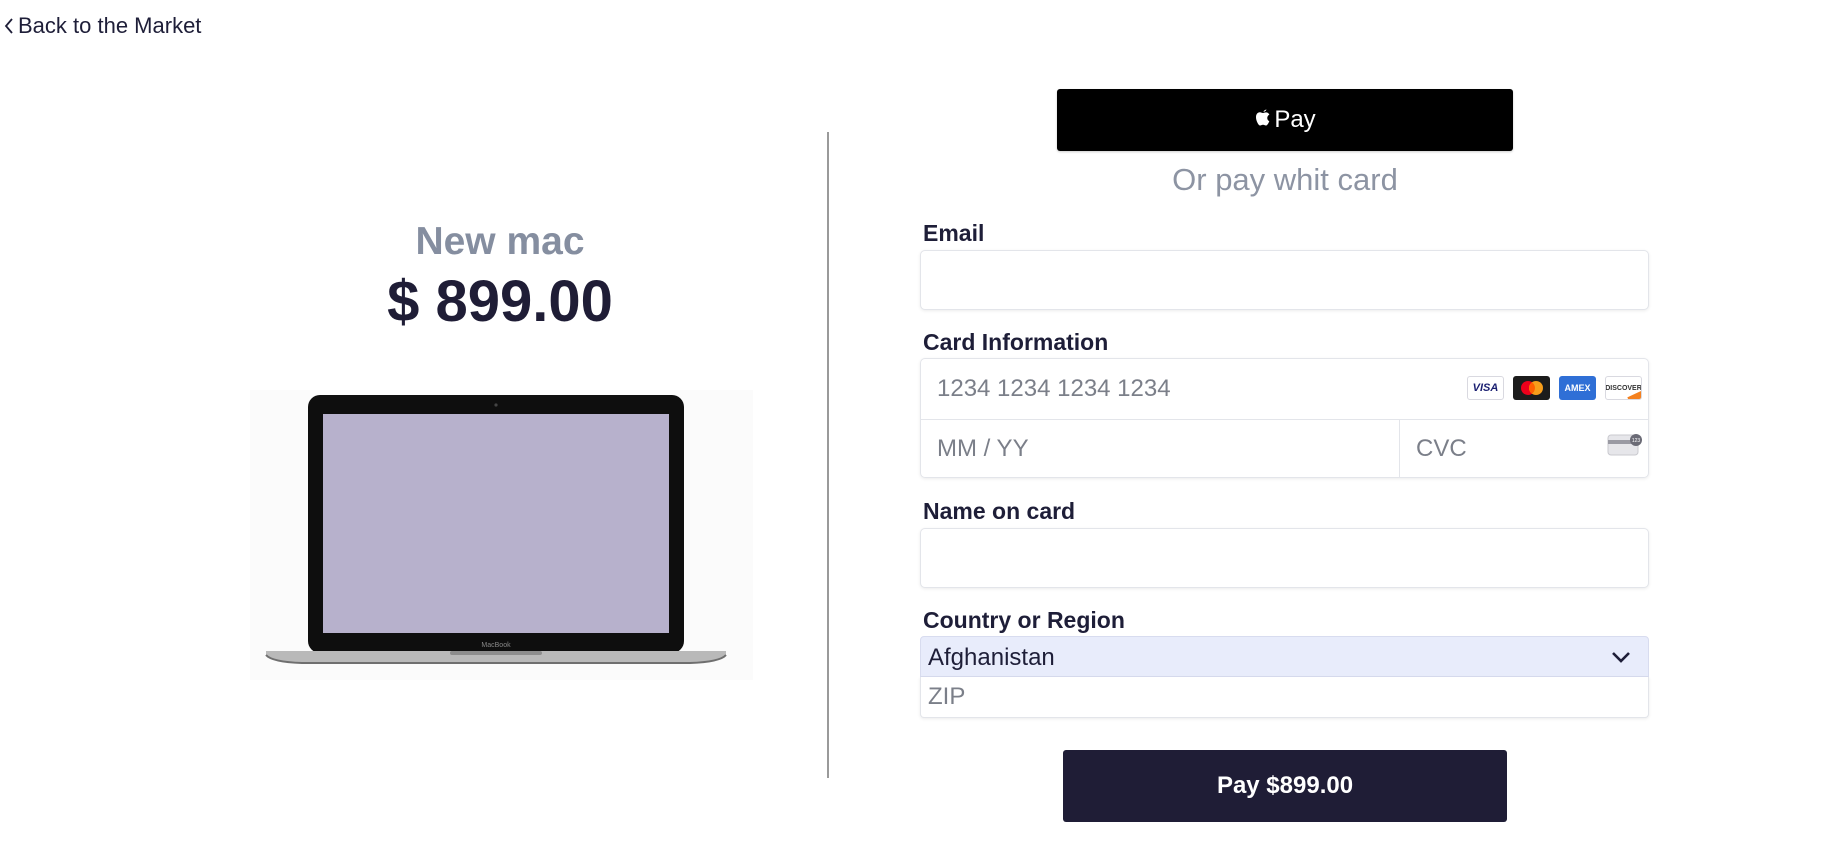  What do you see at coordinates (1554, 388) in the screenshot?
I see `card-brands: VISA AMEX DISCOVER` at bounding box center [1554, 388].